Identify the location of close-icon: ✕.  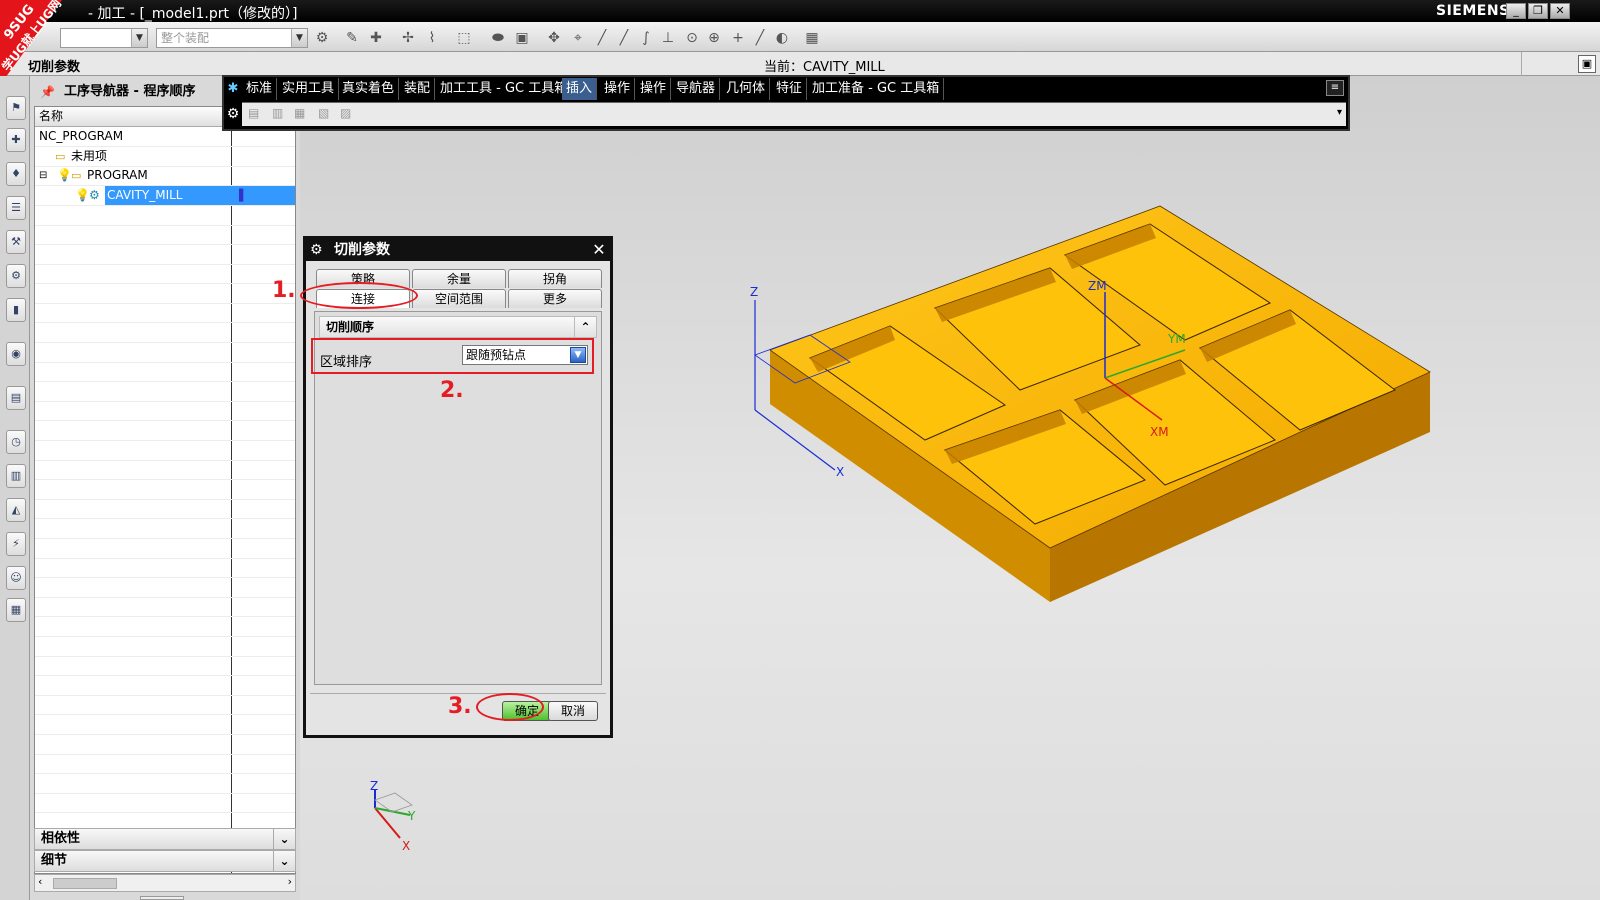
(599, 250).